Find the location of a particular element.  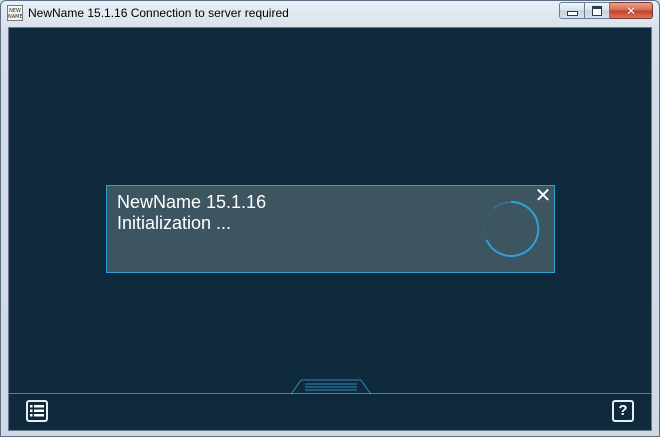

window-controls: ✕ is located at coordinates (606, 11).